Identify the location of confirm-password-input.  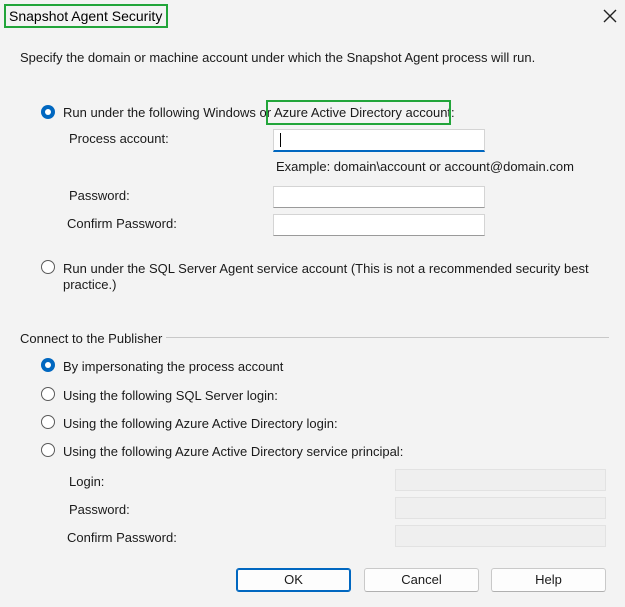
(379, 225).